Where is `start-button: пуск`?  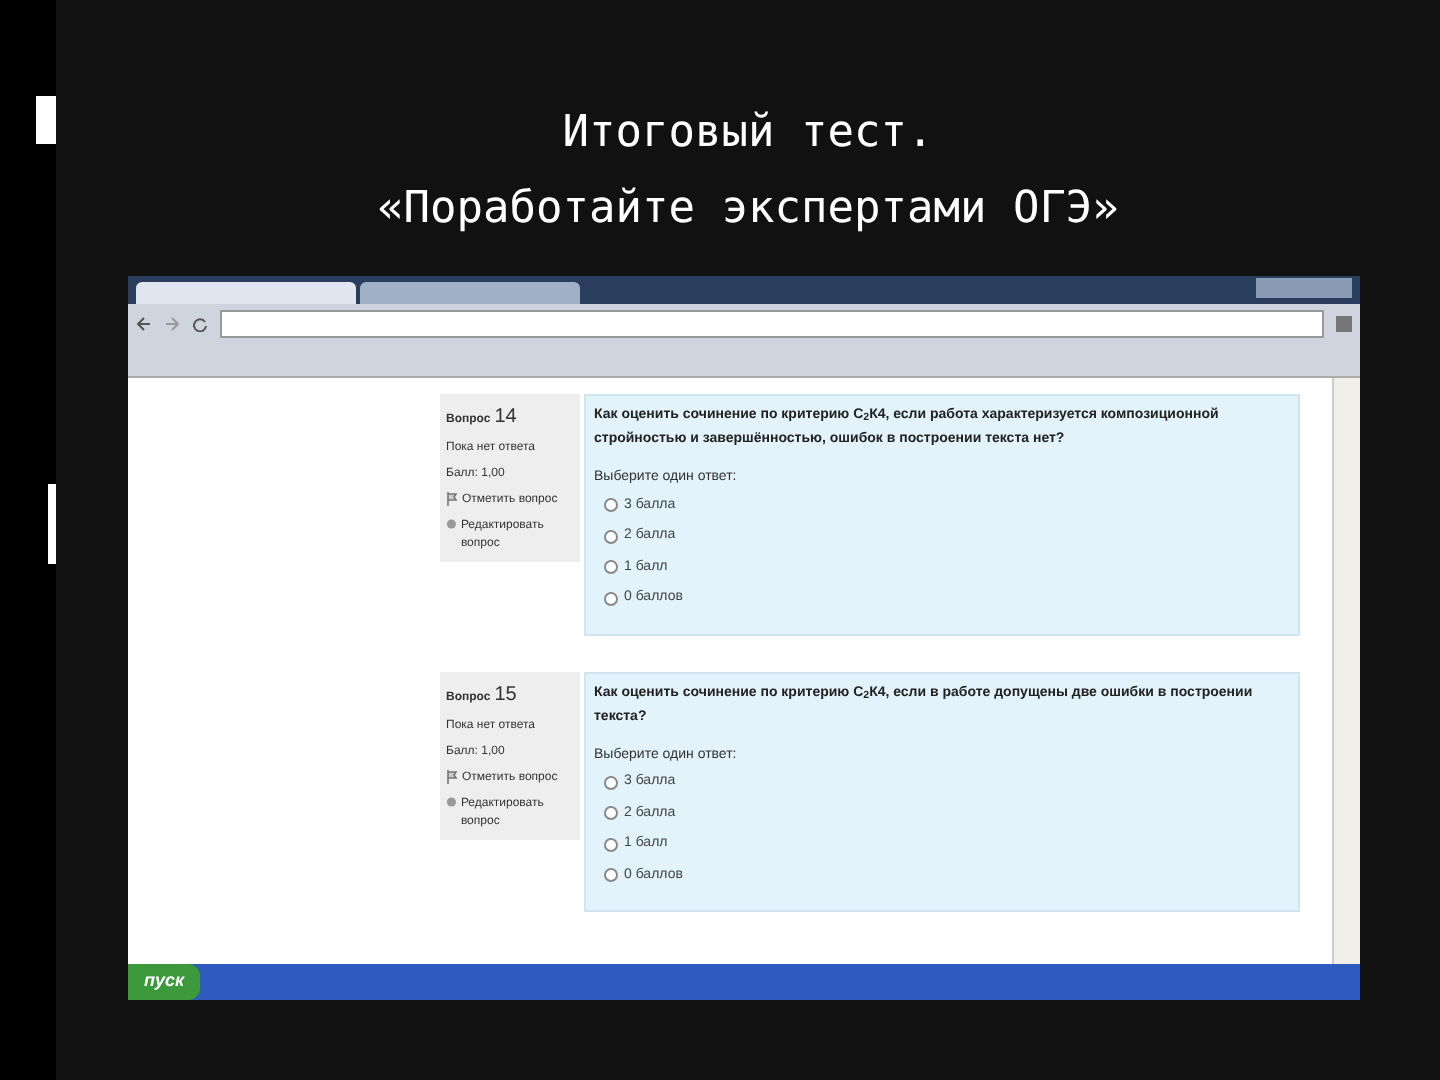 start-button: пуск is located at coordinates (164, 982).